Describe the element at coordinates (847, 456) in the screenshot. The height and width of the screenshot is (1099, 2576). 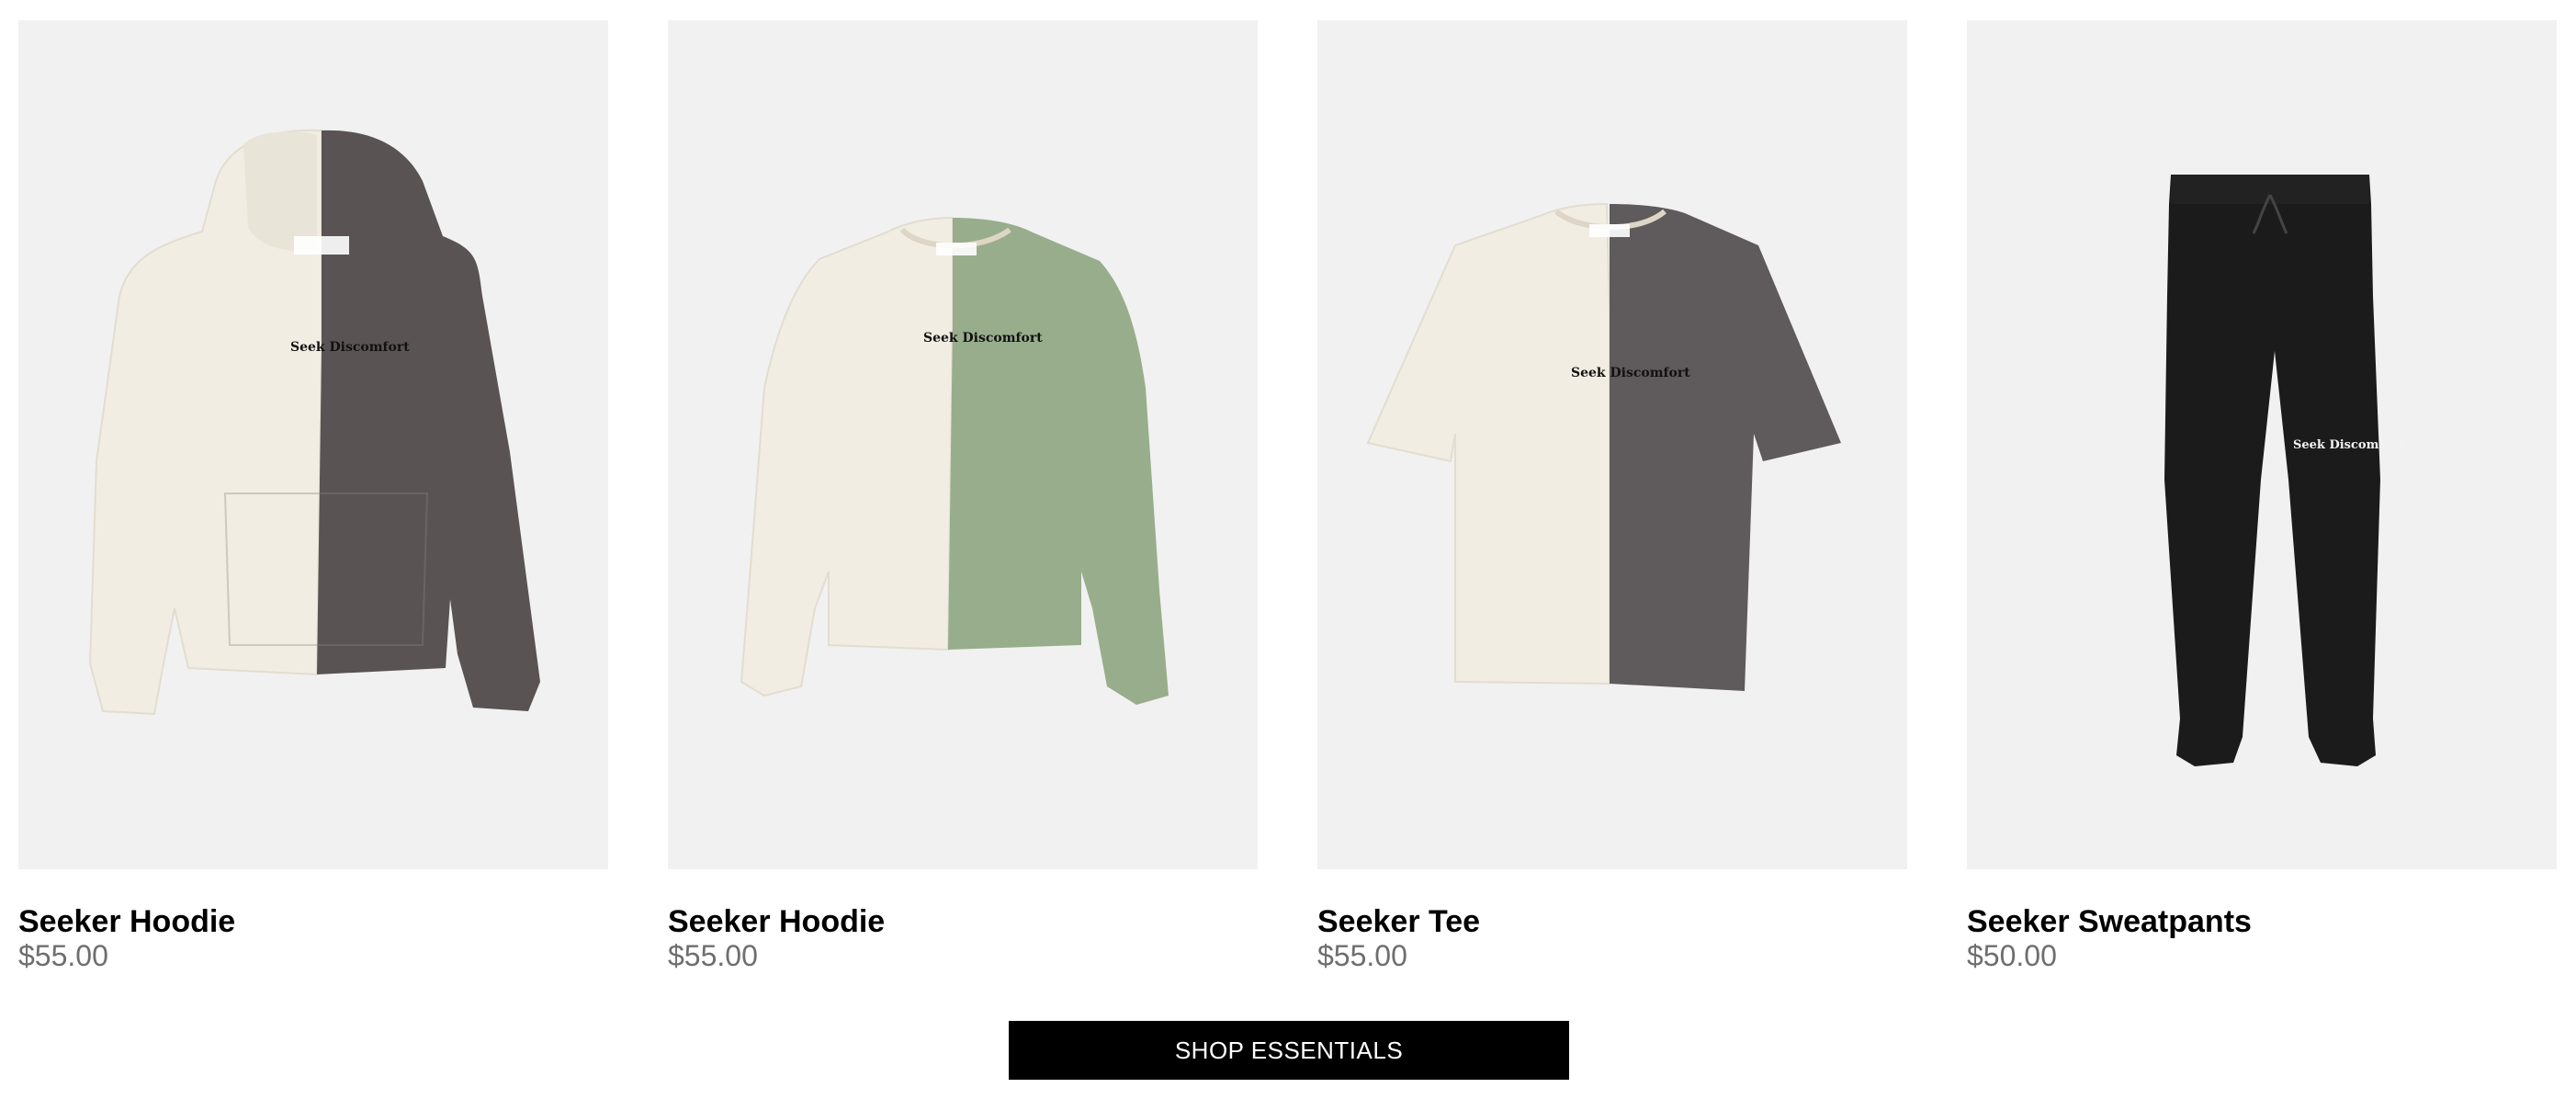
I see `crewneck-left-half` at that location.